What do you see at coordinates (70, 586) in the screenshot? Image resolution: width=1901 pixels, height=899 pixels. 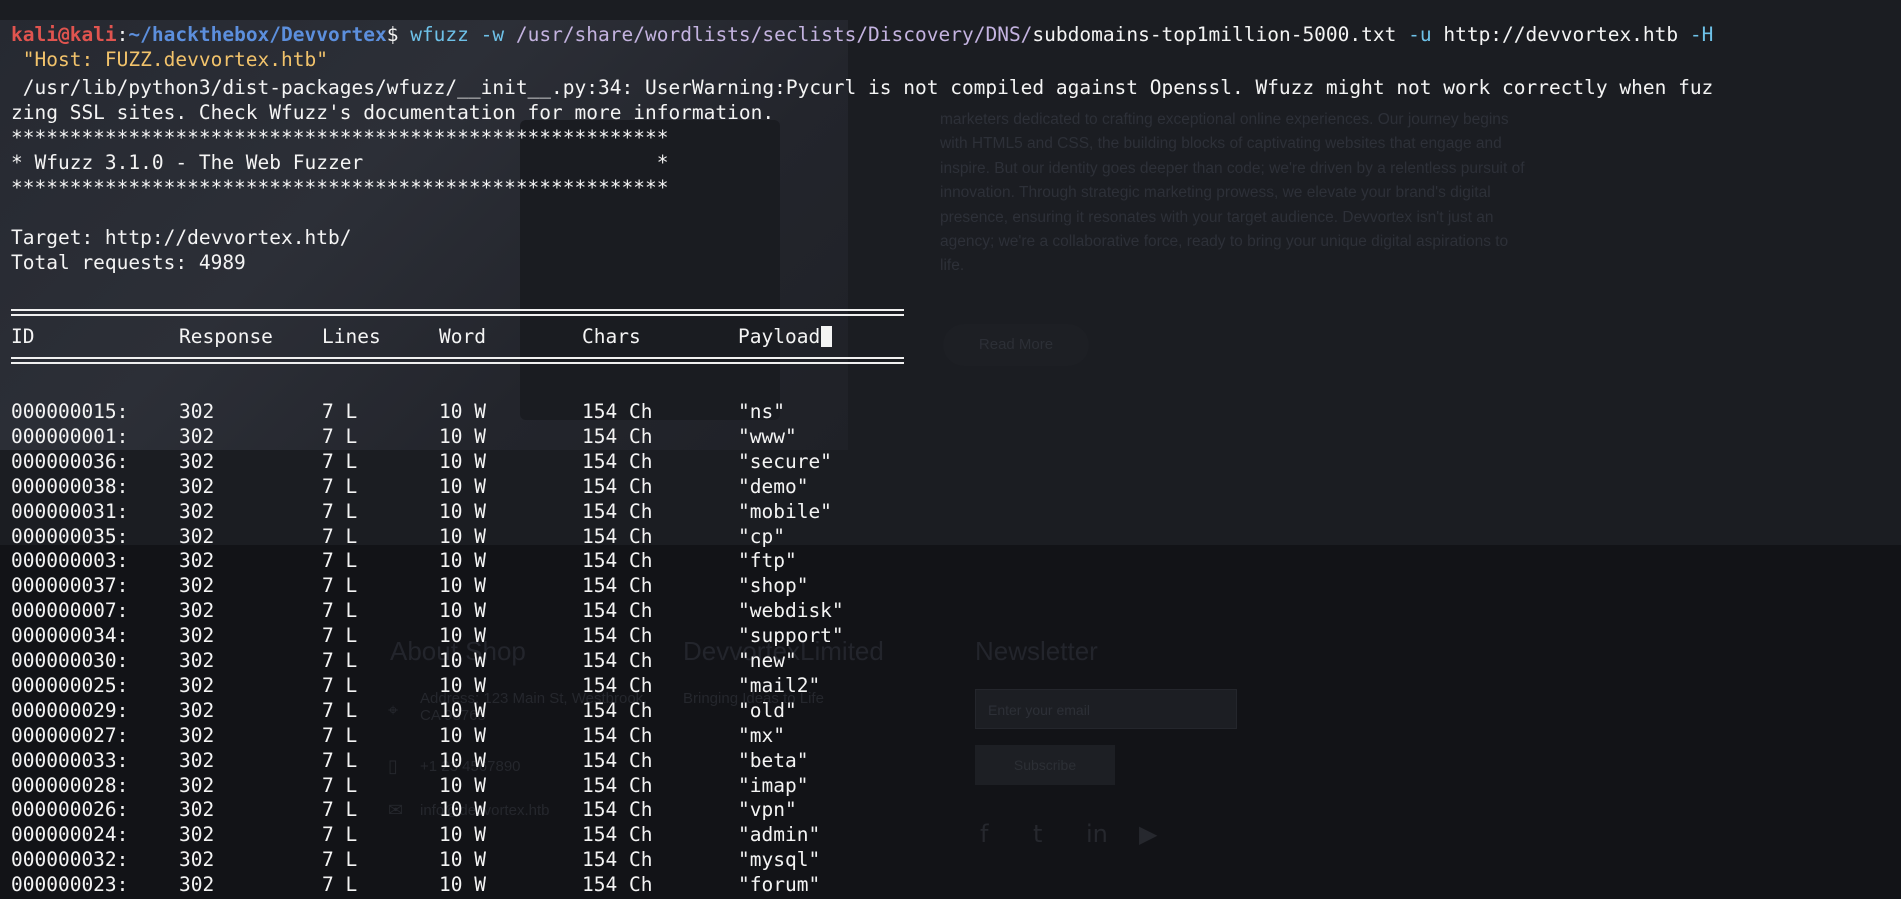 I see `cell-id: 000000037:` at bounding box center [70, 586].